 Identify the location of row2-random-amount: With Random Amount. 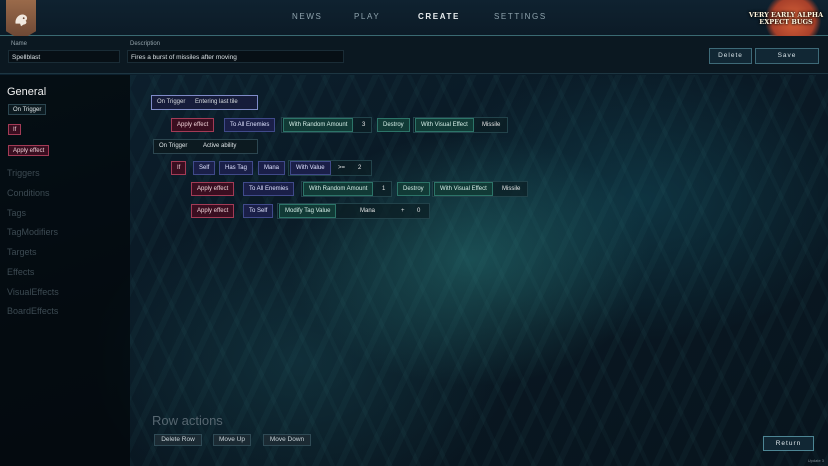
(318, 125).